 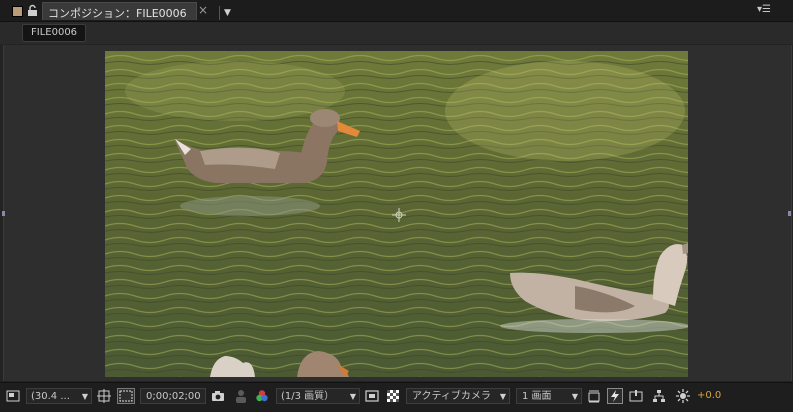 I want to click on resolution-dropdown: (1/3 画質） ▼, so click(x=318, y=396).